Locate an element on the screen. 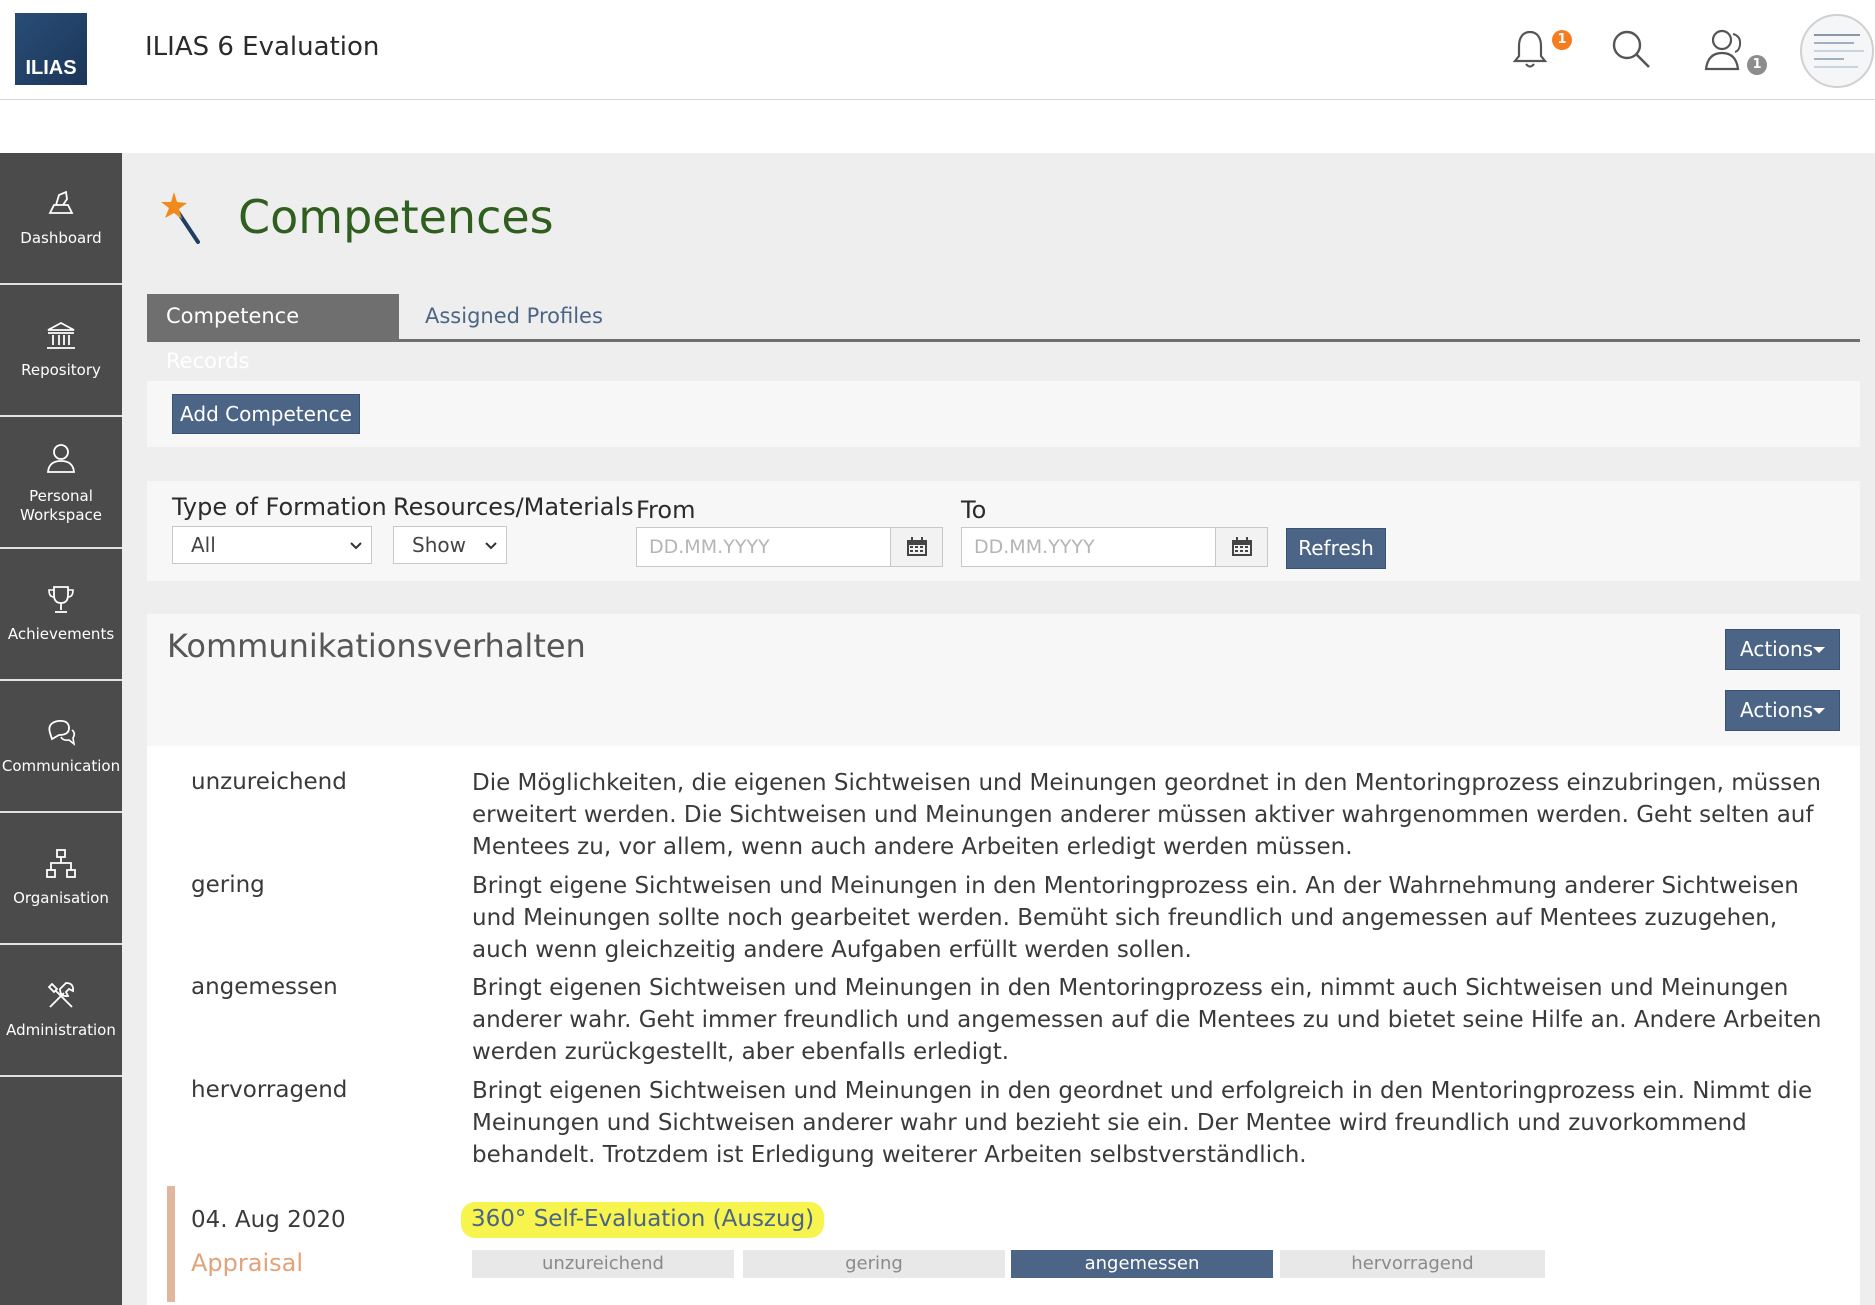 The height and width of the screenshot is (1305, 1875). toolbar-panel is located at coordinates (1003, 414).